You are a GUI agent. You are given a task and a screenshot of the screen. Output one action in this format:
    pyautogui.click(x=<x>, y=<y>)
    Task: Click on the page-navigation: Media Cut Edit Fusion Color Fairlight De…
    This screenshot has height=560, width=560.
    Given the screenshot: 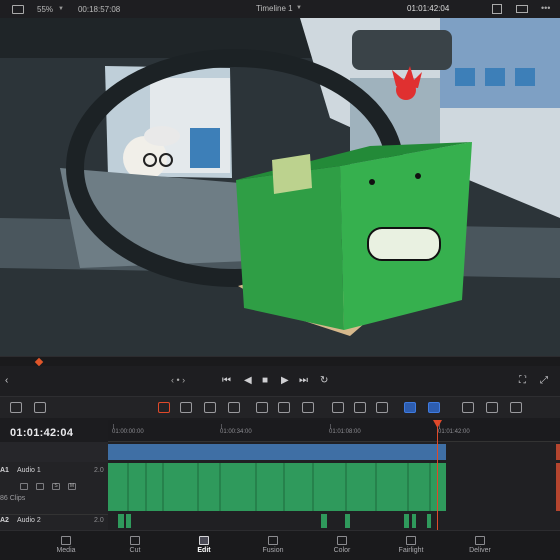 What is the action you would take?
    pyautogui.click(x=280, y=545)
    